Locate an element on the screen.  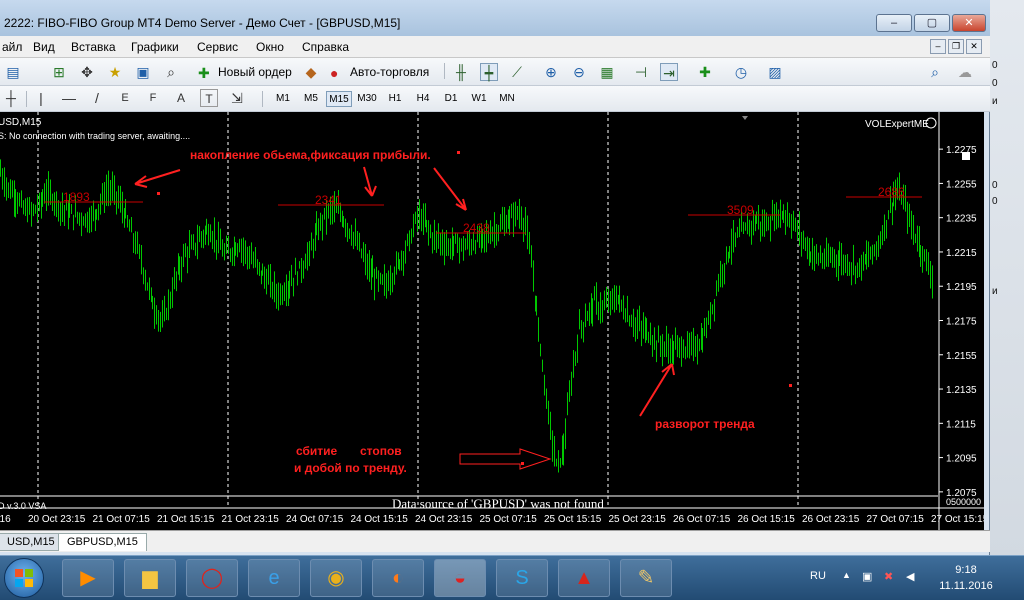
fibo-terminal-icon: ◒ is located at coordinates (460, 578).